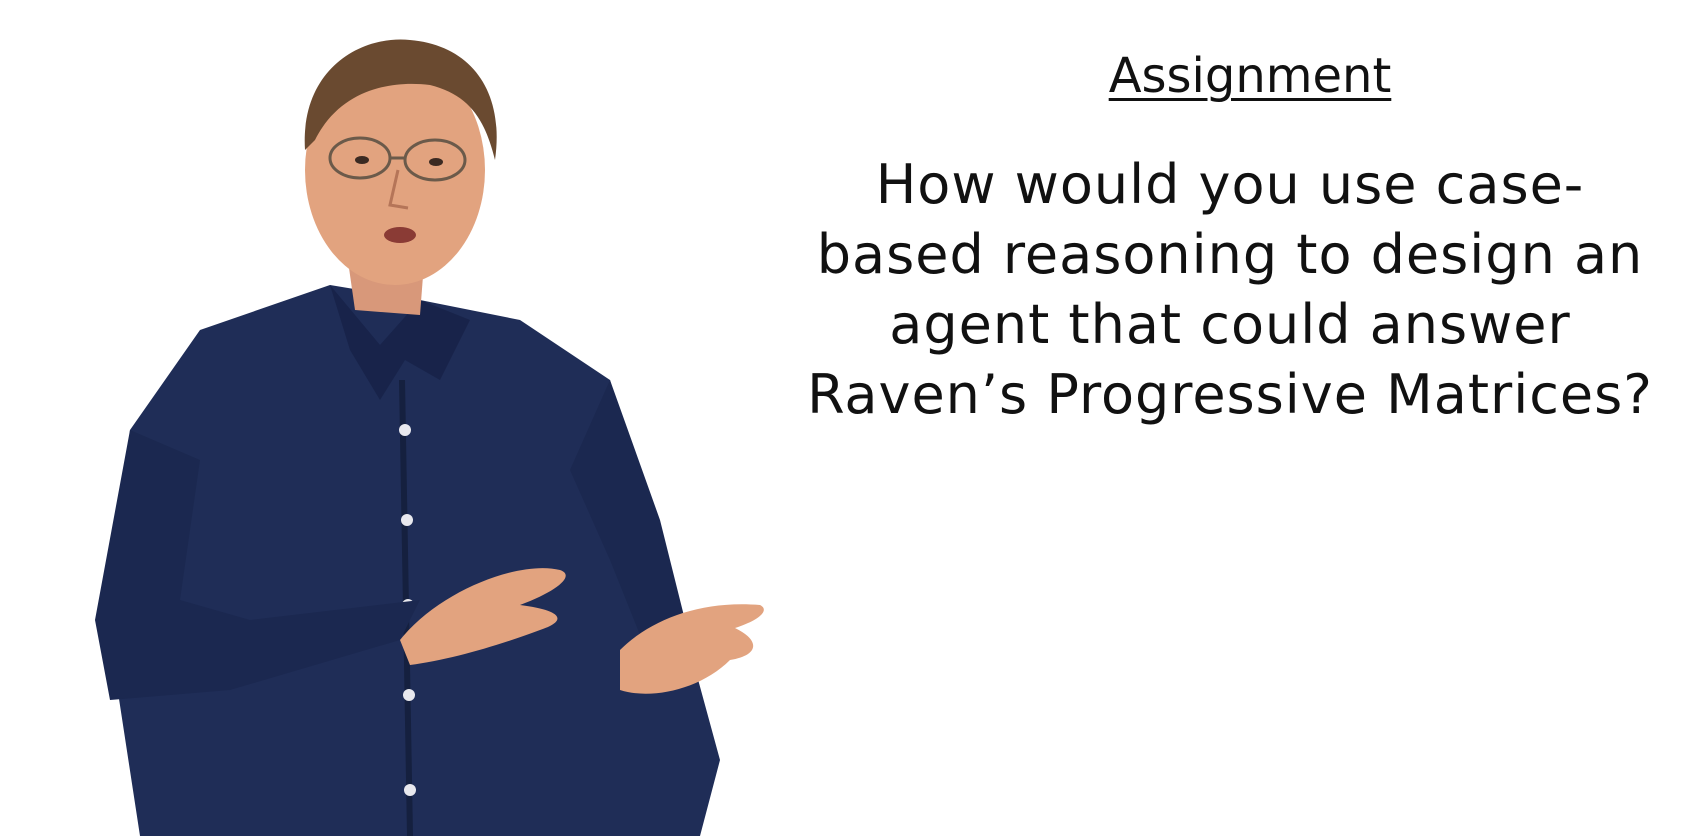 Image resolution: width=1700 pixels, height=836 pixels. Describe the element at coordinates (1230, 394) in the screenshot. I see `question-line: Raven’s Progressive Matrices?` at that location.